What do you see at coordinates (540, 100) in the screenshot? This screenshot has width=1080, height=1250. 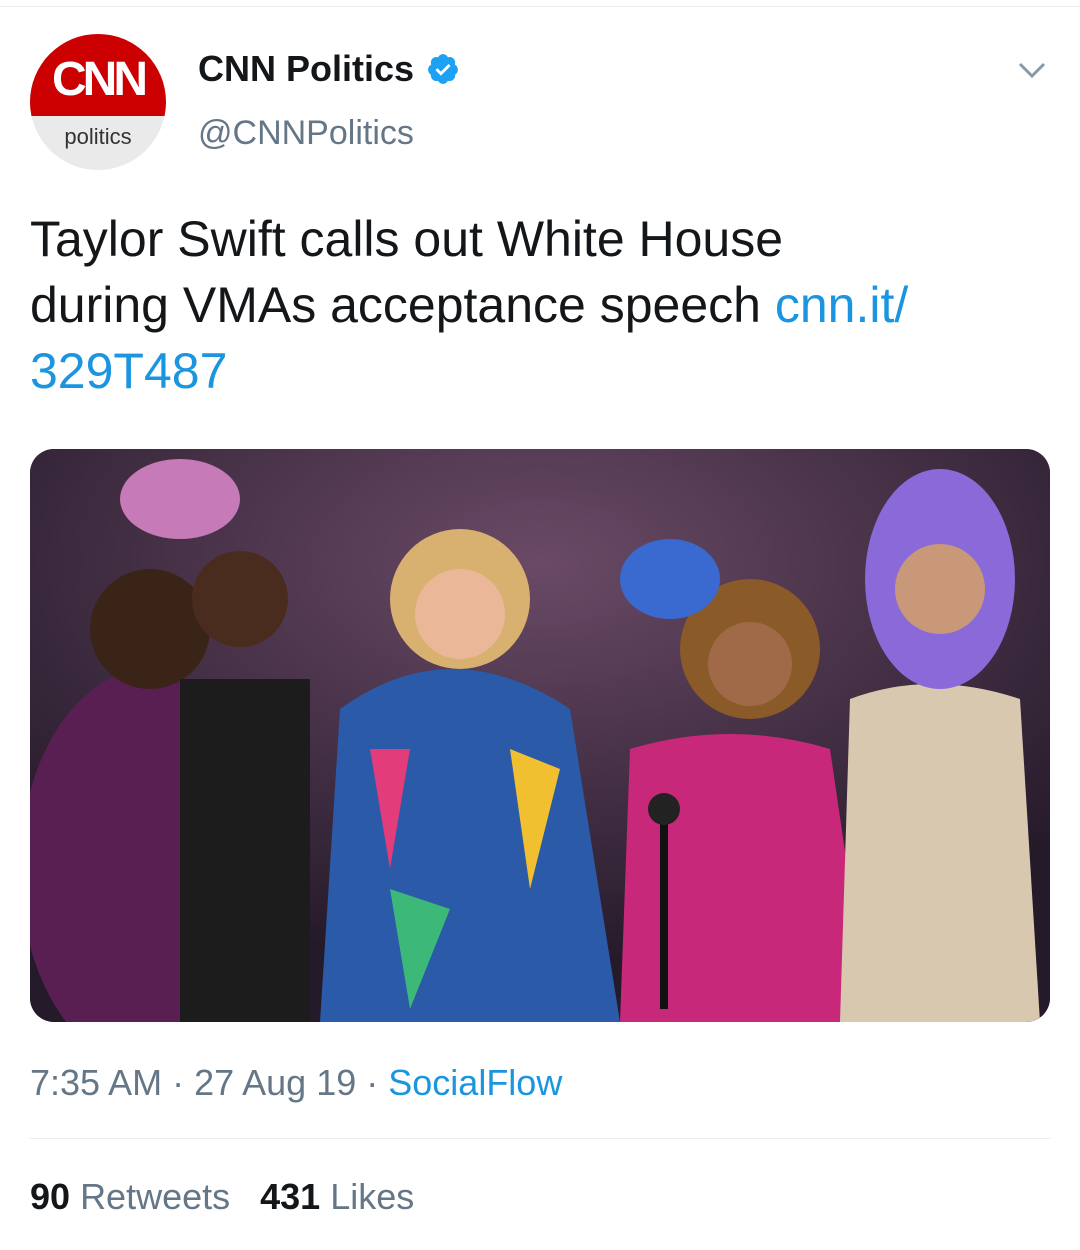 I see `tweet-header: CNN politics CNN Politics @CNNPolitics` at bounding box center [540, 100].